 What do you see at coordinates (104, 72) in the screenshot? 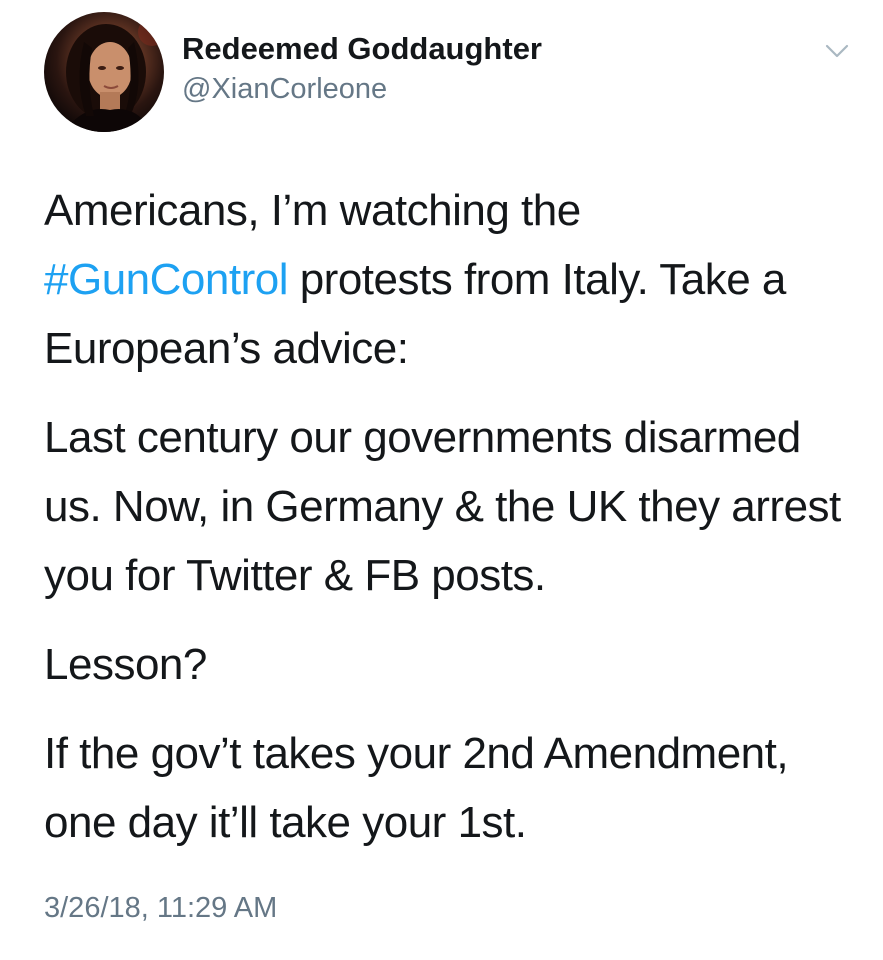
I see `avatar` at bounding box center [104, 72].